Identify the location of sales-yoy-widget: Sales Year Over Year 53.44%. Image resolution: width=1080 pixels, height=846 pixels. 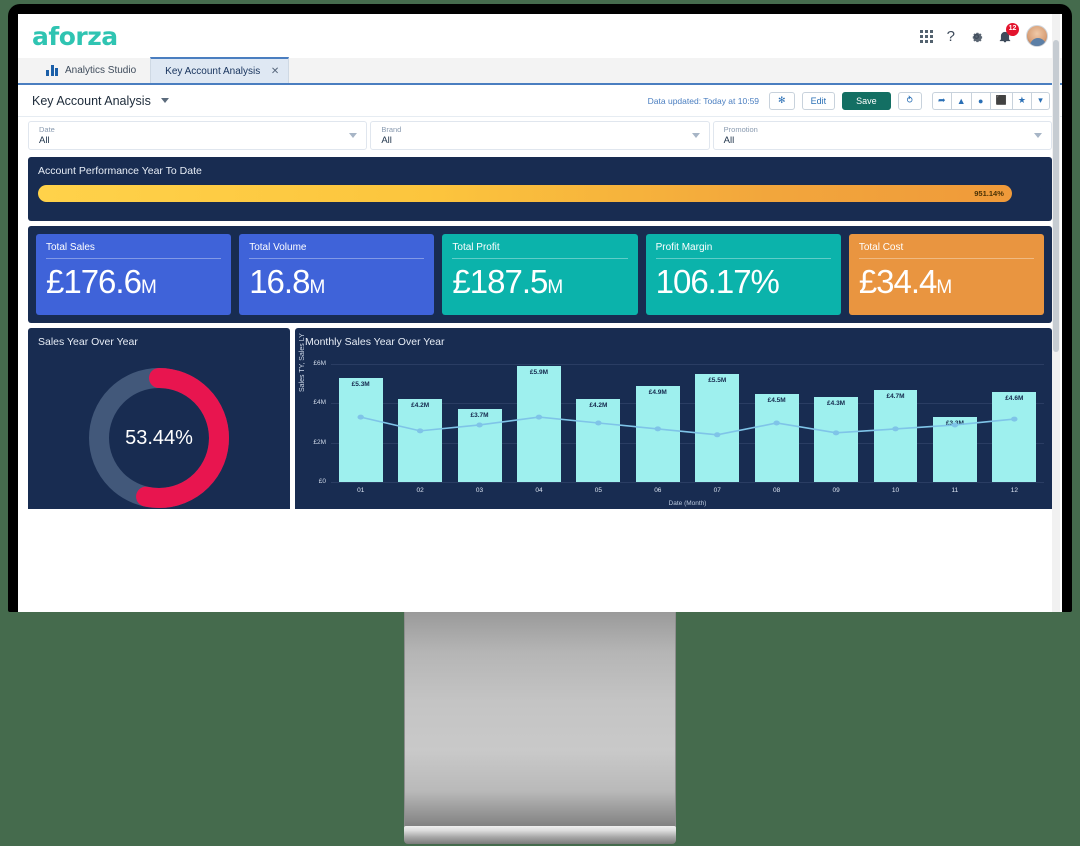
(159, 418).